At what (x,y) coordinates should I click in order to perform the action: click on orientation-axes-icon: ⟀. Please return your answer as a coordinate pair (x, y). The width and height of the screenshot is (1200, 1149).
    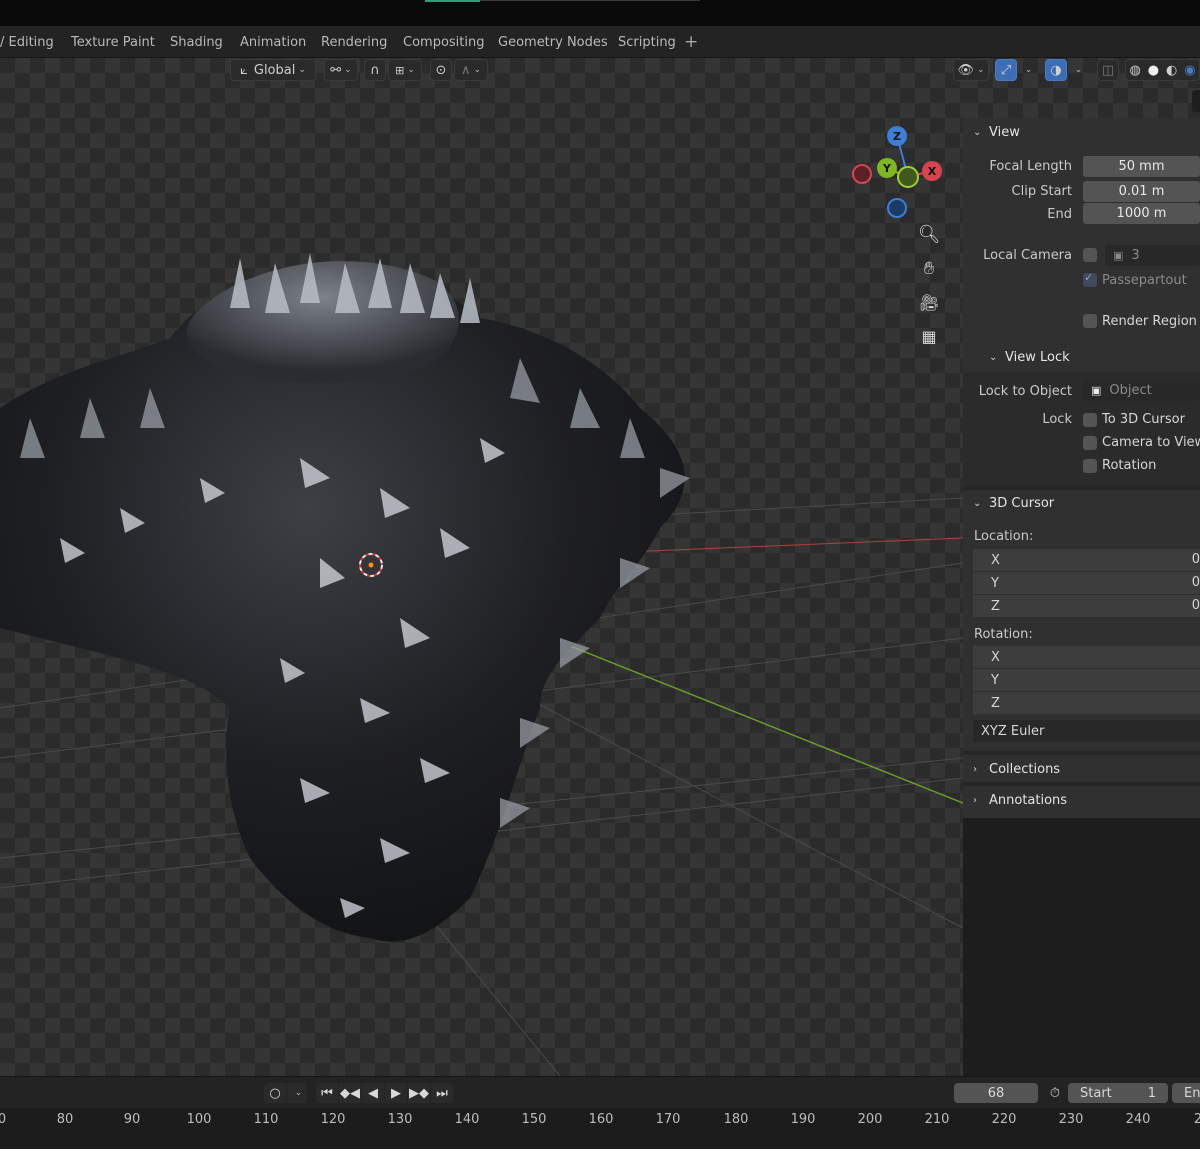
    Looking at the image, I should click on (244, 70).